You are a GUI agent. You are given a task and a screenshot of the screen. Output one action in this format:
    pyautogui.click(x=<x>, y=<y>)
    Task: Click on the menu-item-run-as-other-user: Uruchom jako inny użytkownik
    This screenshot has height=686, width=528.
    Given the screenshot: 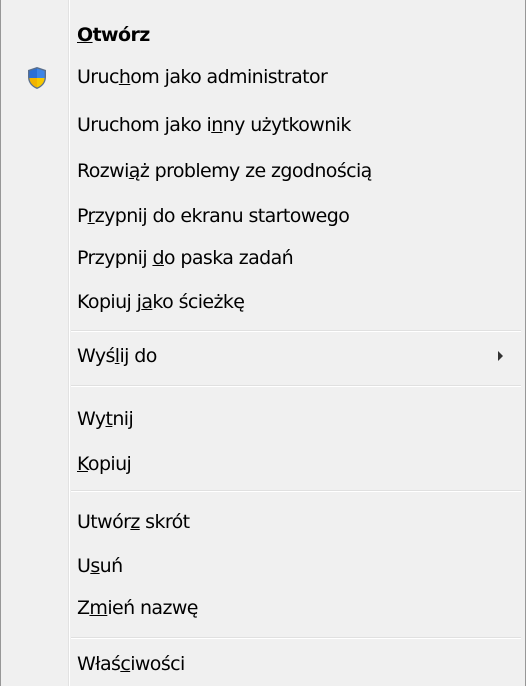 What is the action you would take?
    pyautogui.click(x=263, y=125)
    